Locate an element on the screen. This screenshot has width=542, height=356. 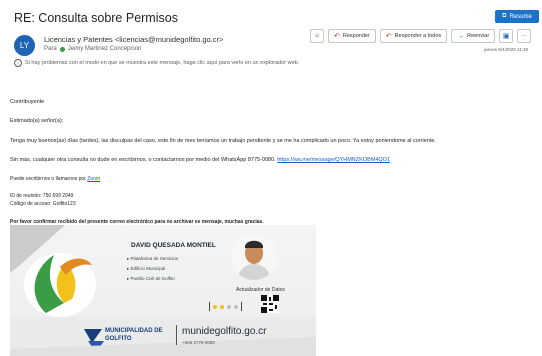
more-icon: ··· is located at coordinates (524, 36).